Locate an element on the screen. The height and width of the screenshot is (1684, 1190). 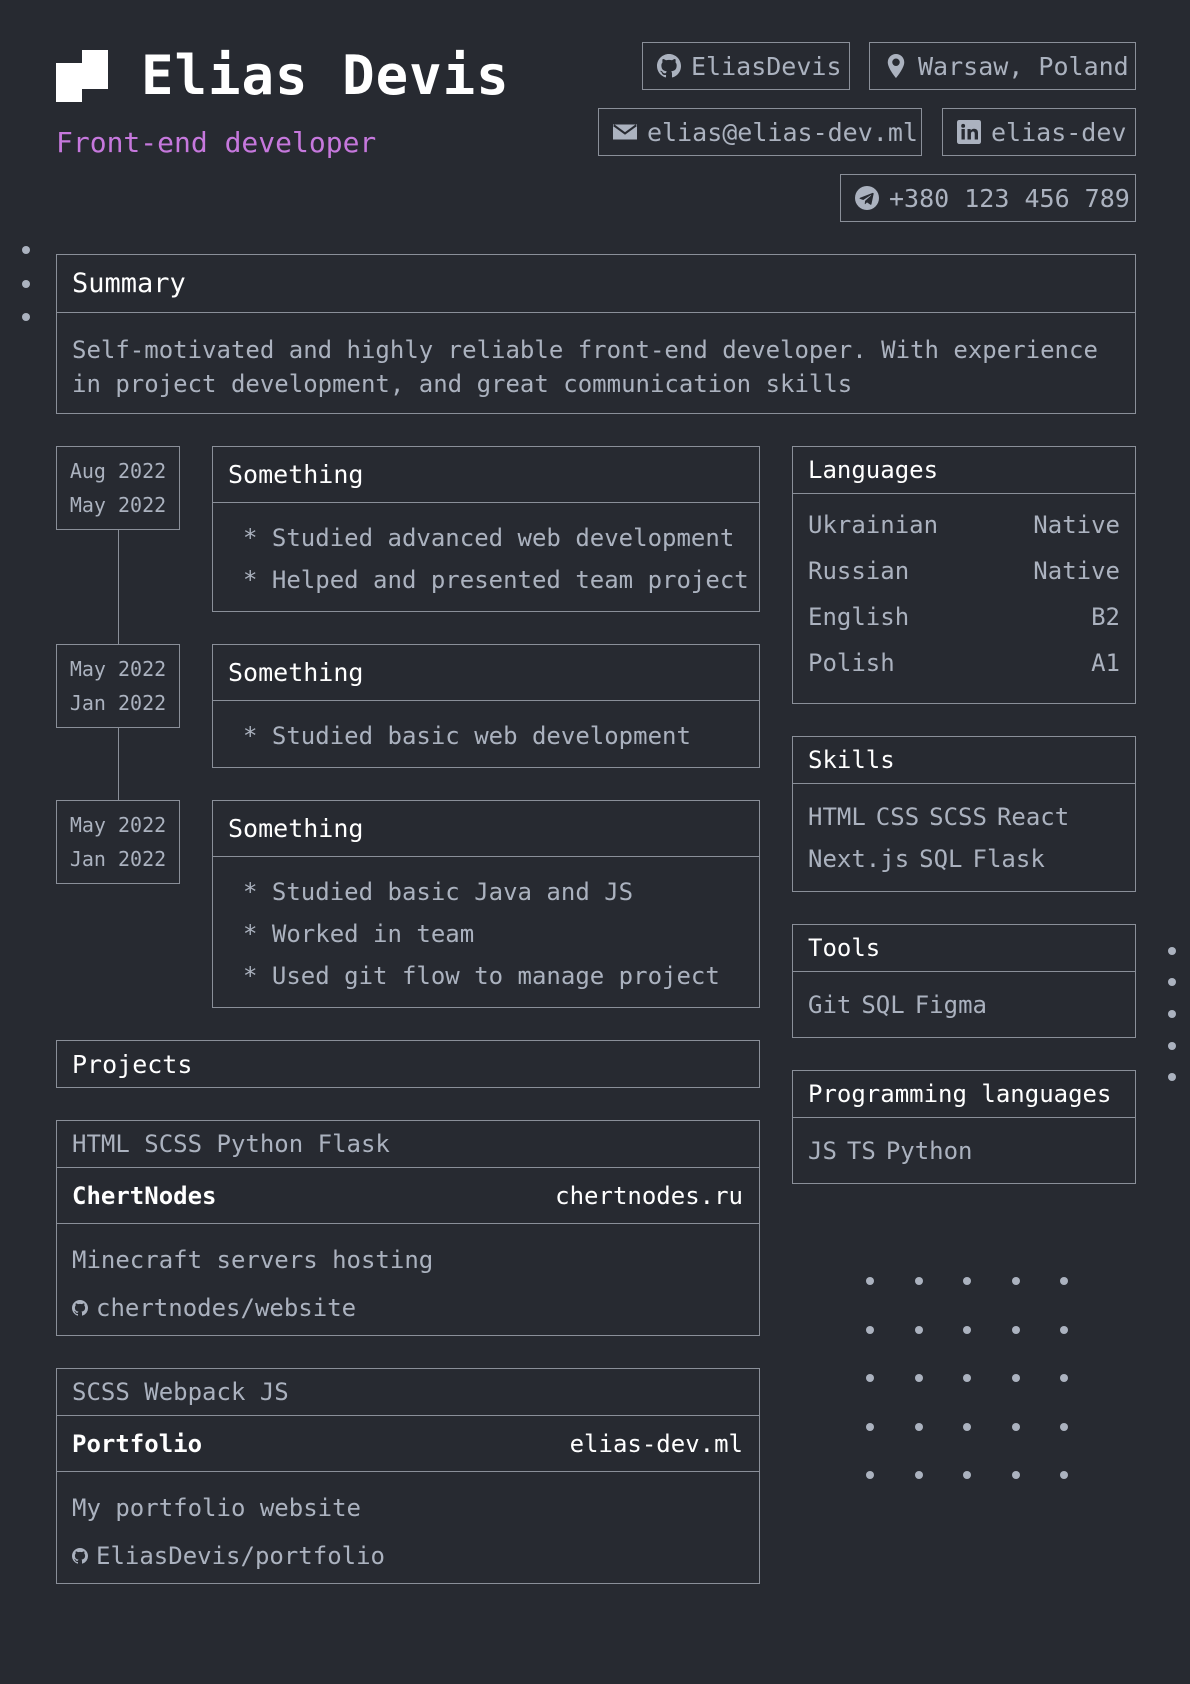
skills-title: Skills is located at coordinates (964, 760).